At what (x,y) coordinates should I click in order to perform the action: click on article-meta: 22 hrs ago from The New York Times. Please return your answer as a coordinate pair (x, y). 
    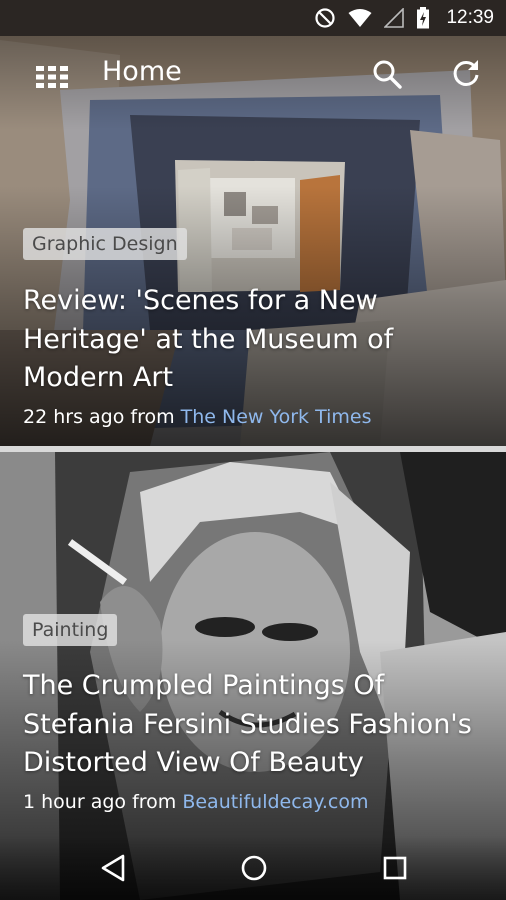
    Looking at the image, I should click on (197, 417).